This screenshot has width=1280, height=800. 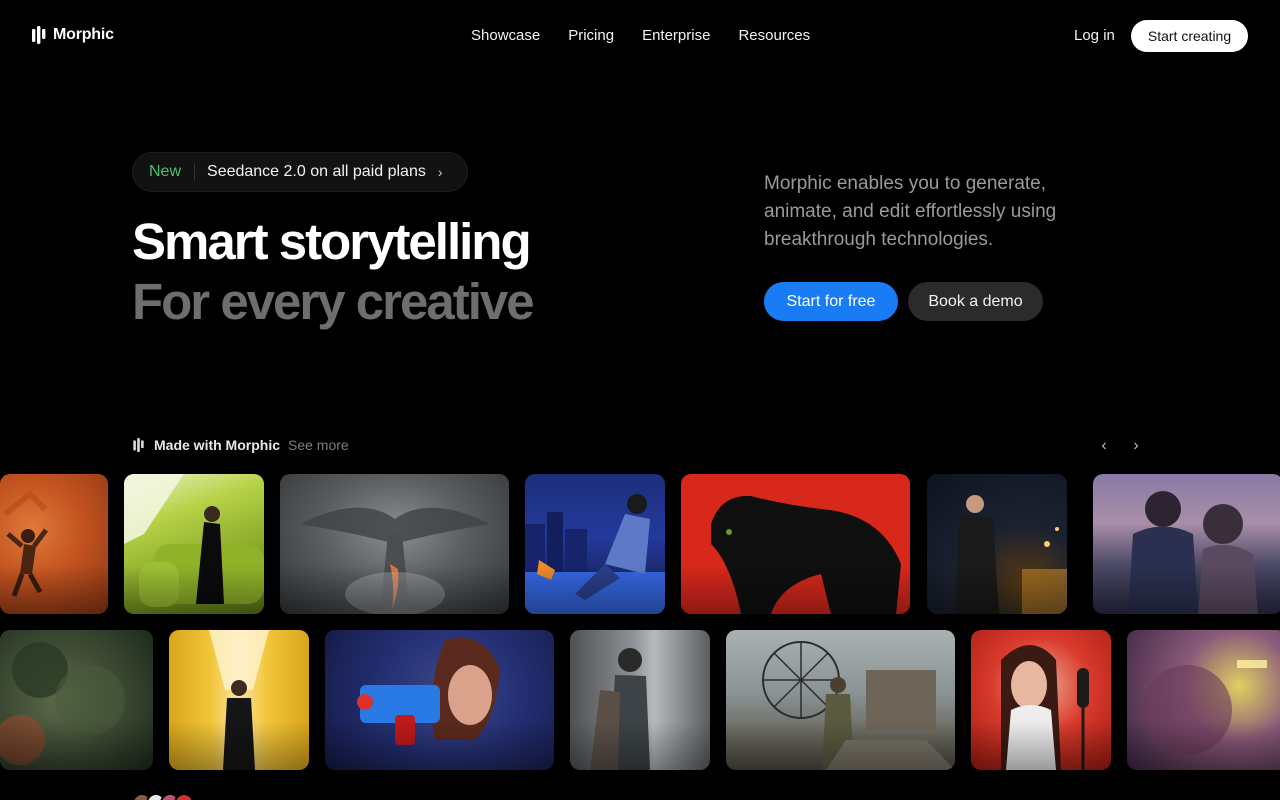 I want to click on avatar, so click(x=184, y=796).